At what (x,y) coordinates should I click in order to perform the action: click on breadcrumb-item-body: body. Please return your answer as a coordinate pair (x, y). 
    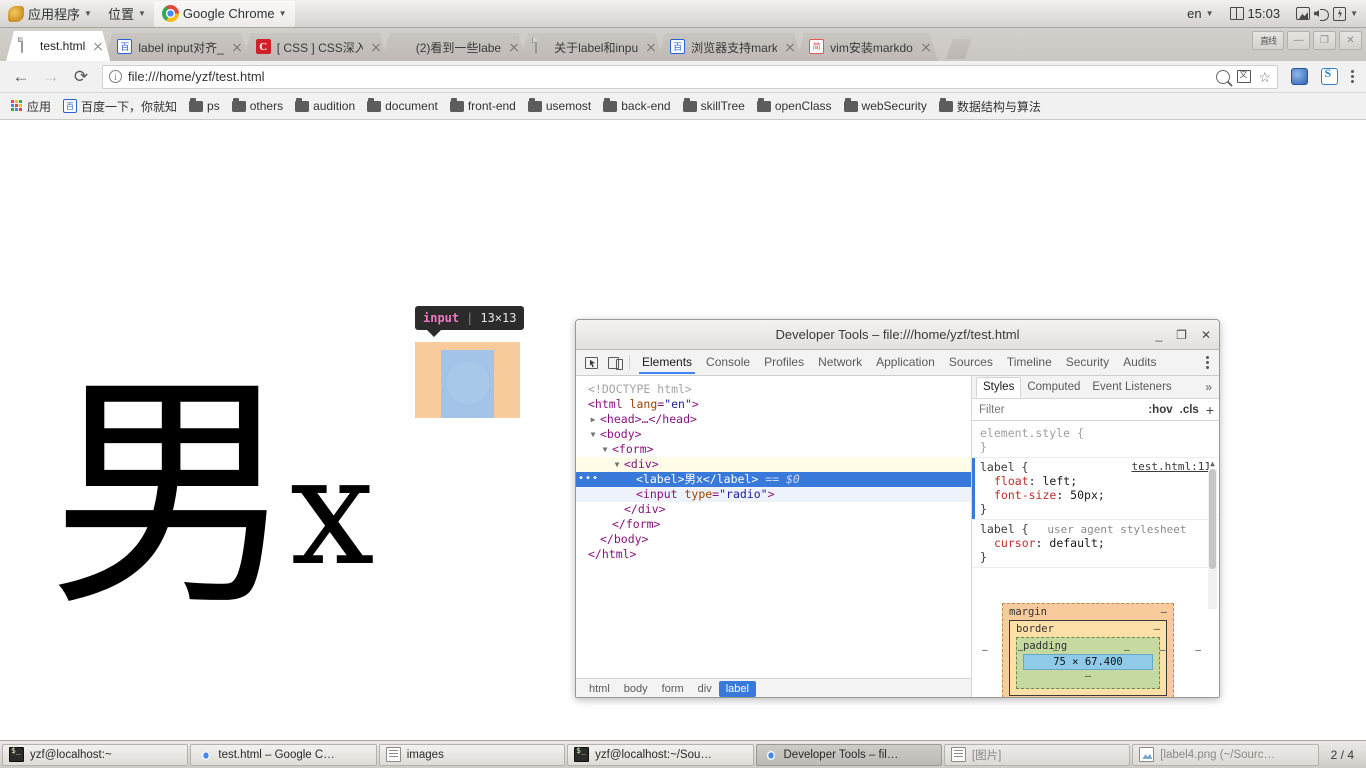
    Looking at the image, I should click on (636, 689).